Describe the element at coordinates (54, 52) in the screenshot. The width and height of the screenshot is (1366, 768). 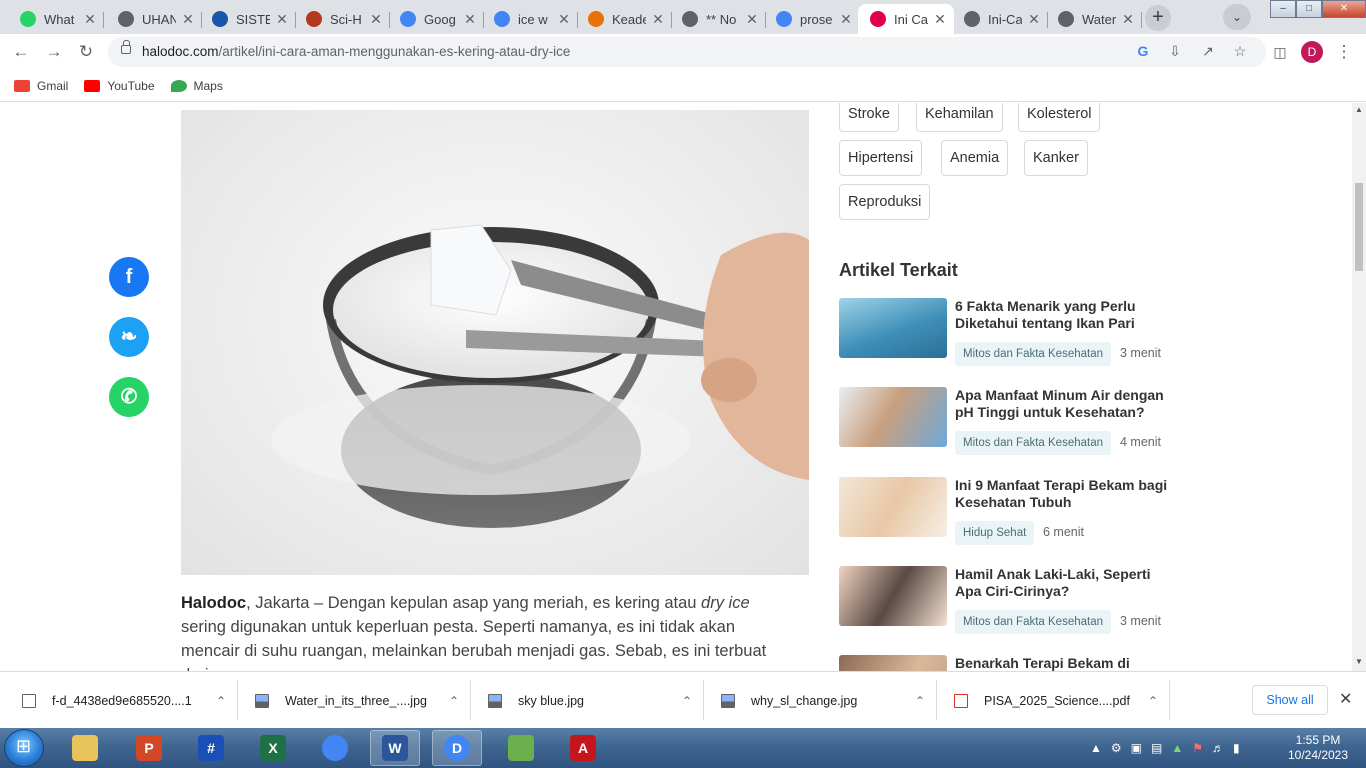
I see `forward-arrow-icon: →` at that location.